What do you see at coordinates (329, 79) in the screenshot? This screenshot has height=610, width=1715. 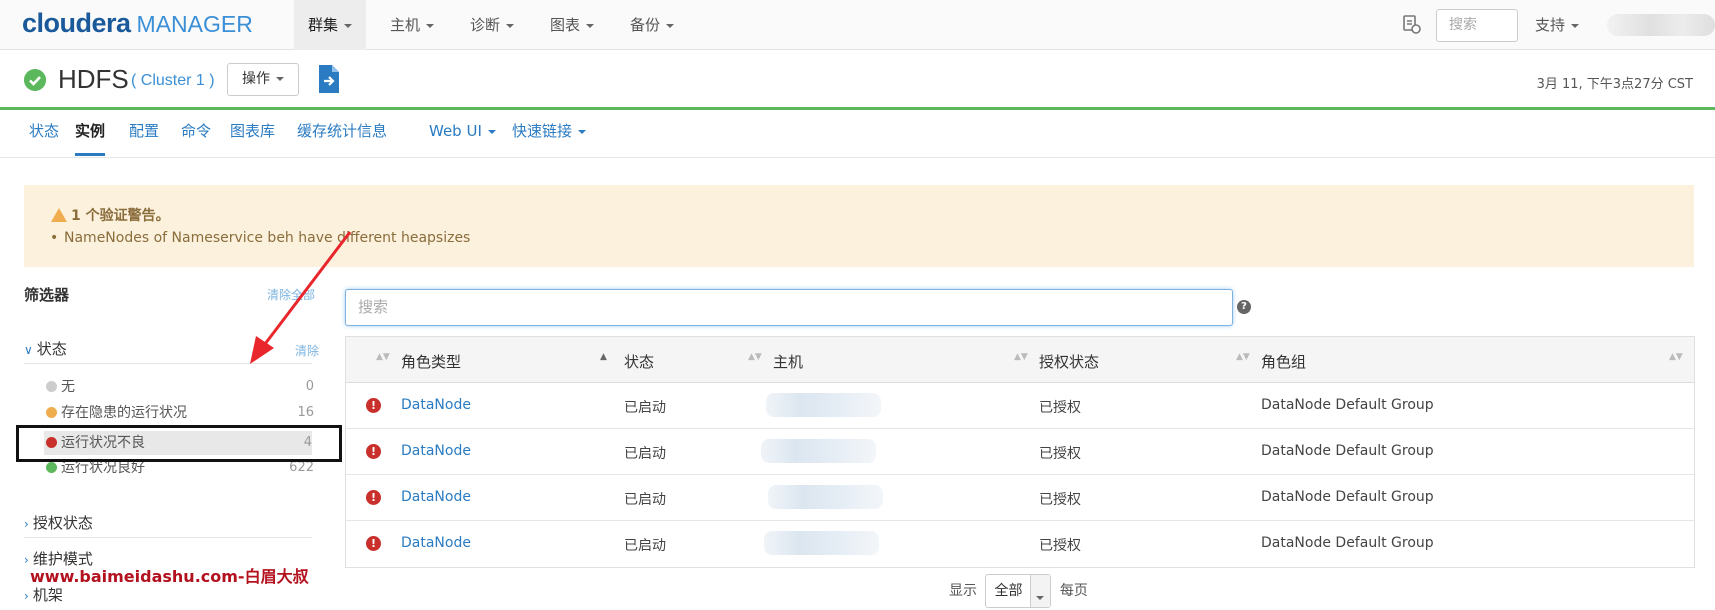 I see `document-export-icon` at bounding box center [329, 79].